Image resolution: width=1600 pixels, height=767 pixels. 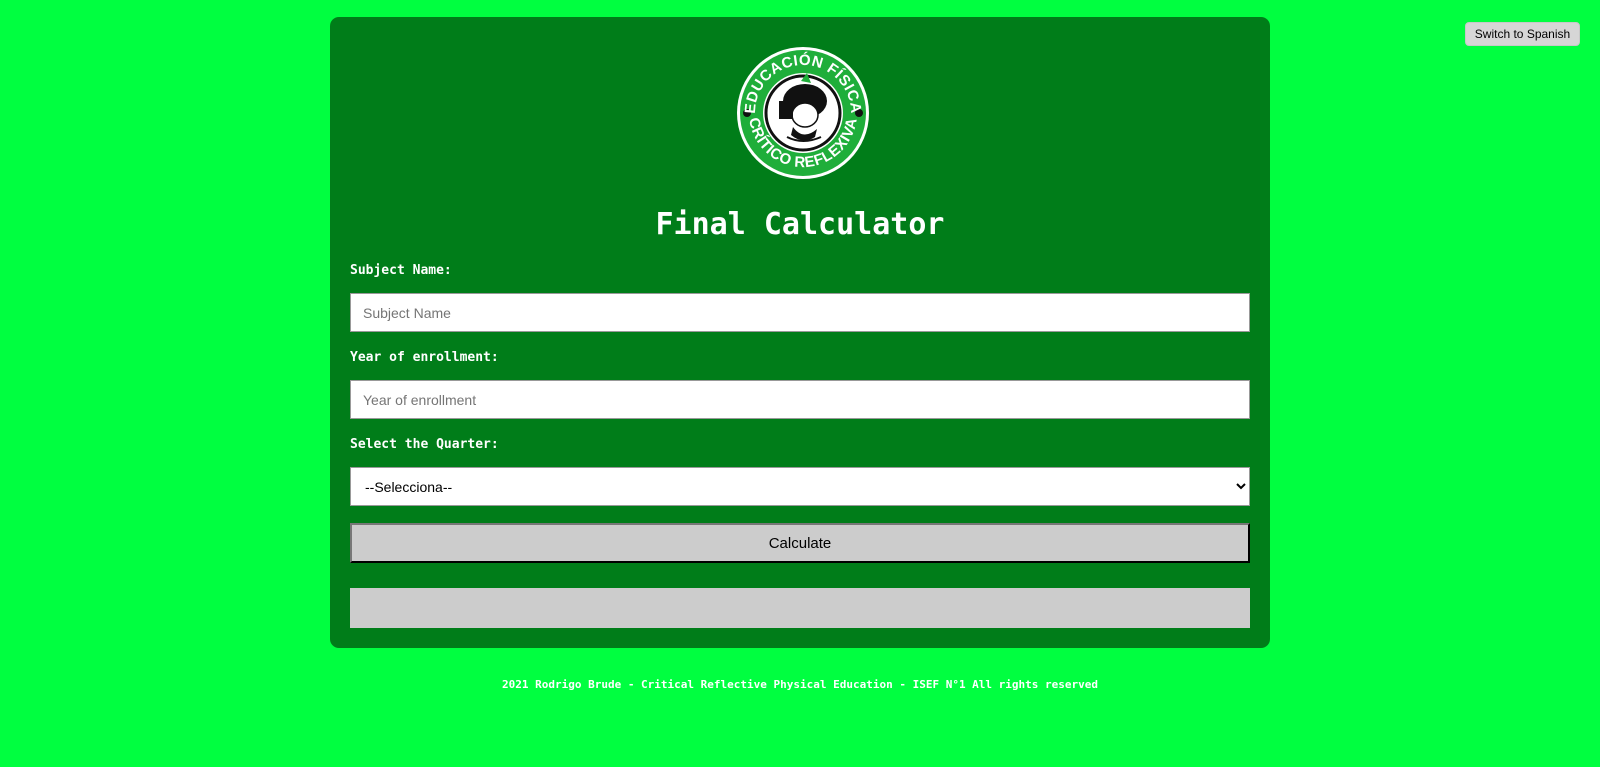 I want to click on switch-language-button: Switch to Spanish, so click(x=1522, y=34).